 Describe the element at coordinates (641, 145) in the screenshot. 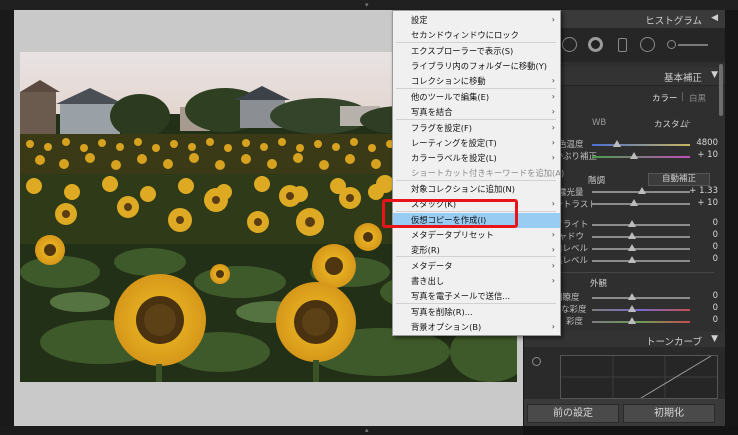

I see `temperature-track` at that location.